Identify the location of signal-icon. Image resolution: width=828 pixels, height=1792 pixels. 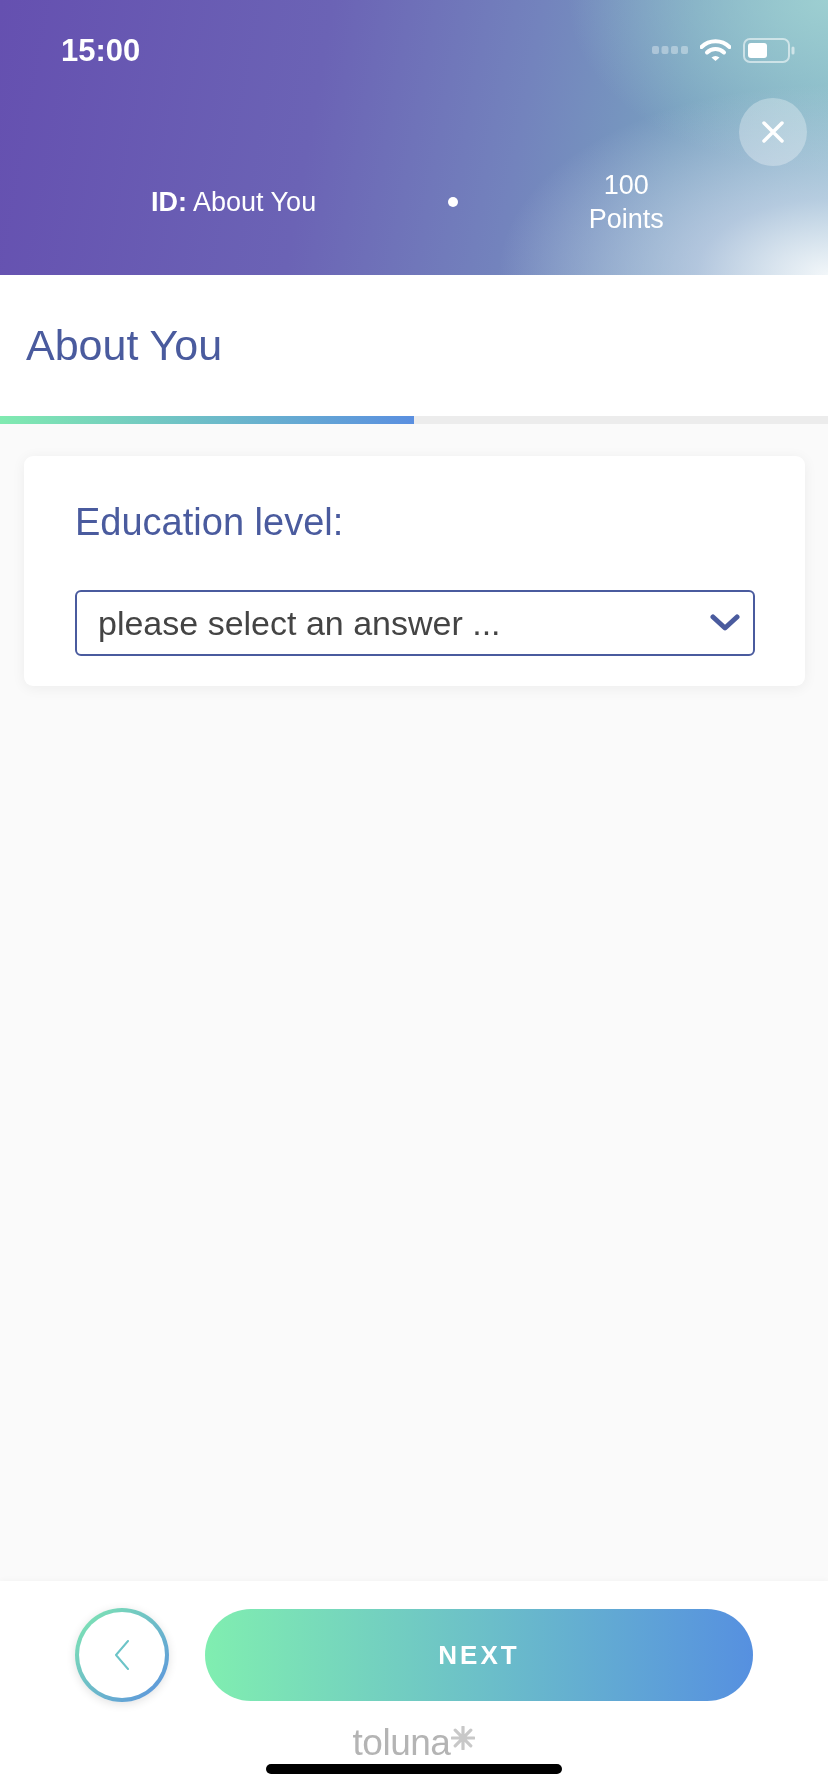
(670, 50).